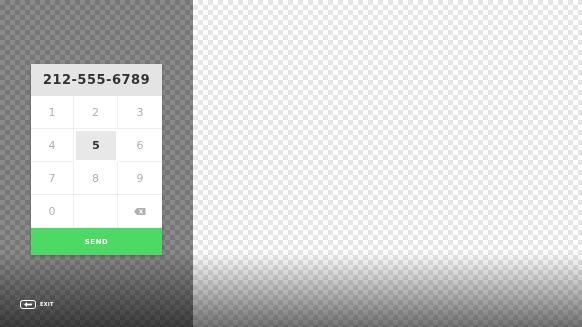 This screenshot has width=582, height=327. I want to click on send-button: SEND, so click(96, 241).